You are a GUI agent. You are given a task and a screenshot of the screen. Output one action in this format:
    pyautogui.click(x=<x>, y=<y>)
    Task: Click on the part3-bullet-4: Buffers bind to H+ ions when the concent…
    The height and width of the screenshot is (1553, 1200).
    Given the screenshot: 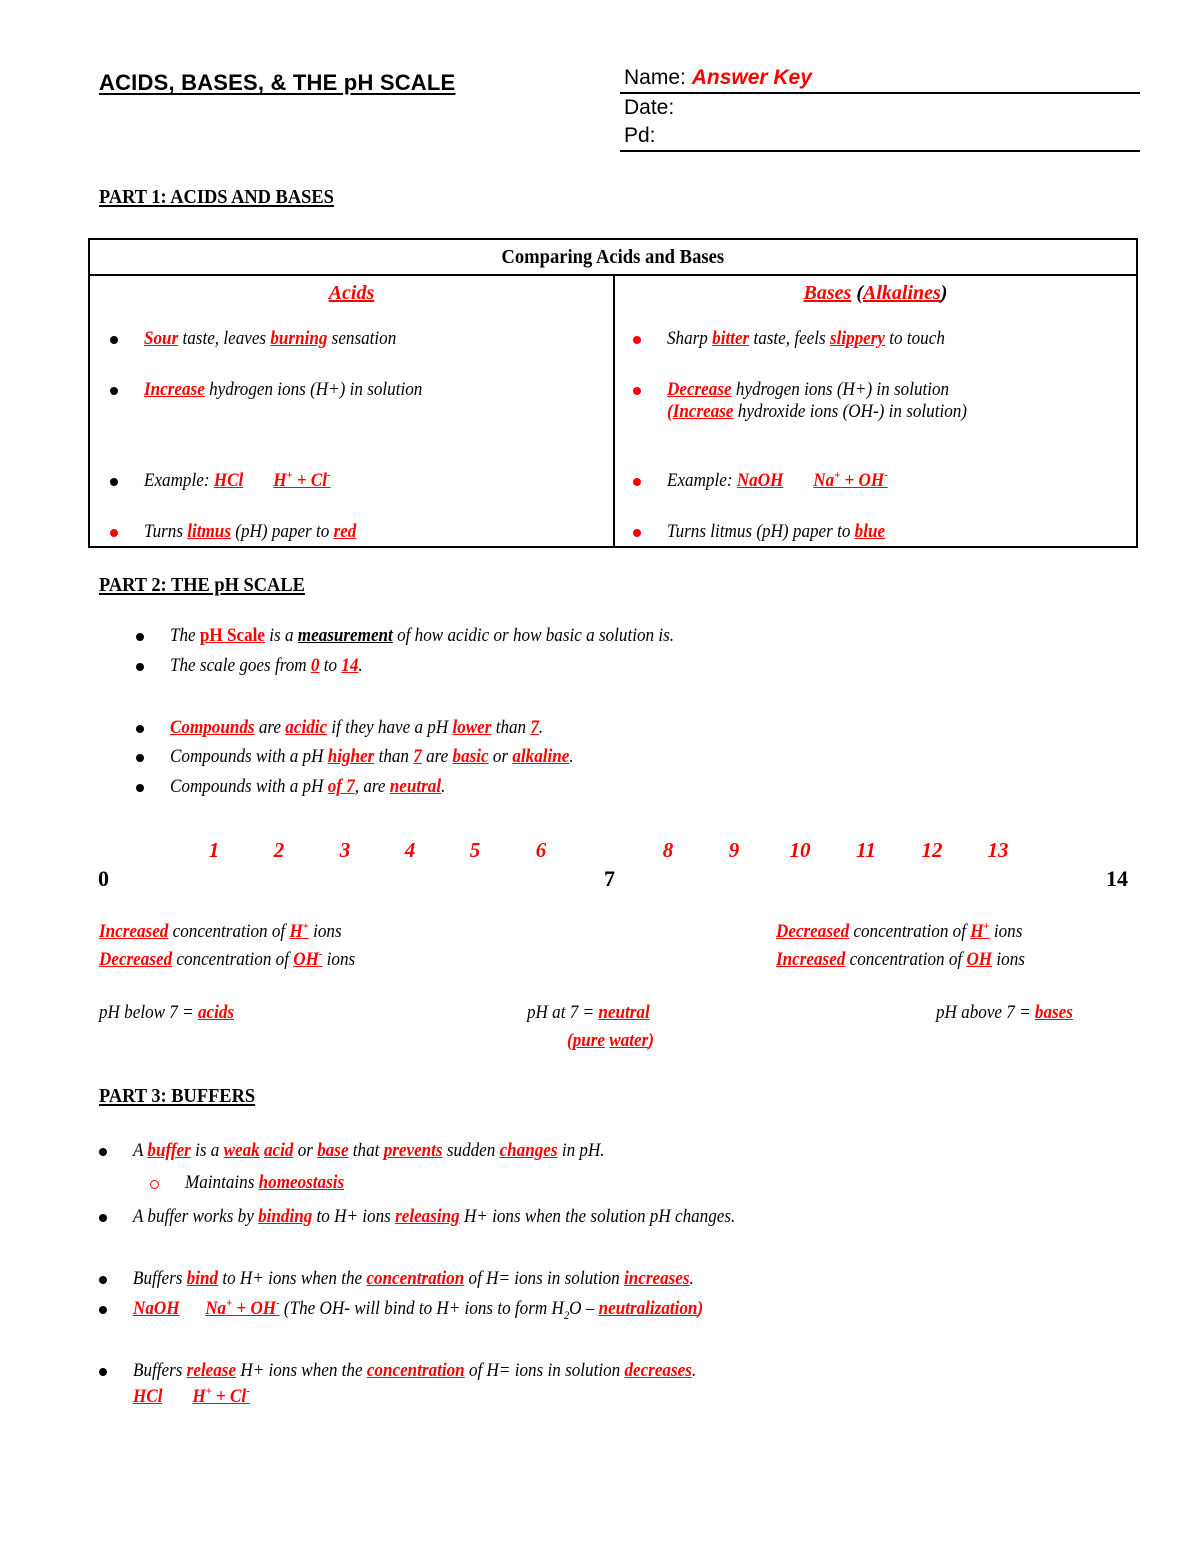 What is the action you would take?
    pyautogui.click(x=413, y=1278)
    